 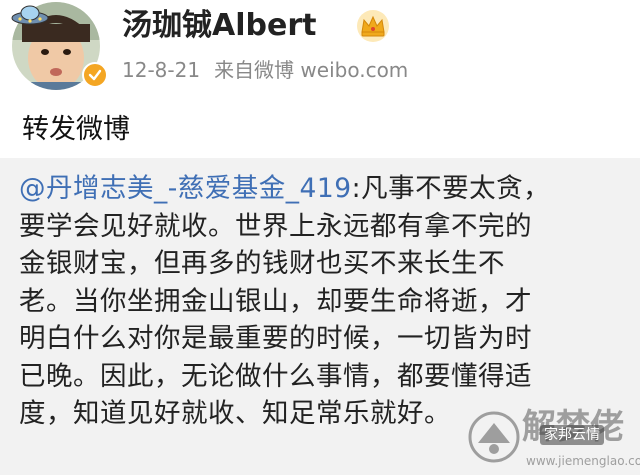 What do you see at coordinates (219, 26) in the screenshot?
I see `username: 汤珈铖Albert` at bounding box center [219, 26].